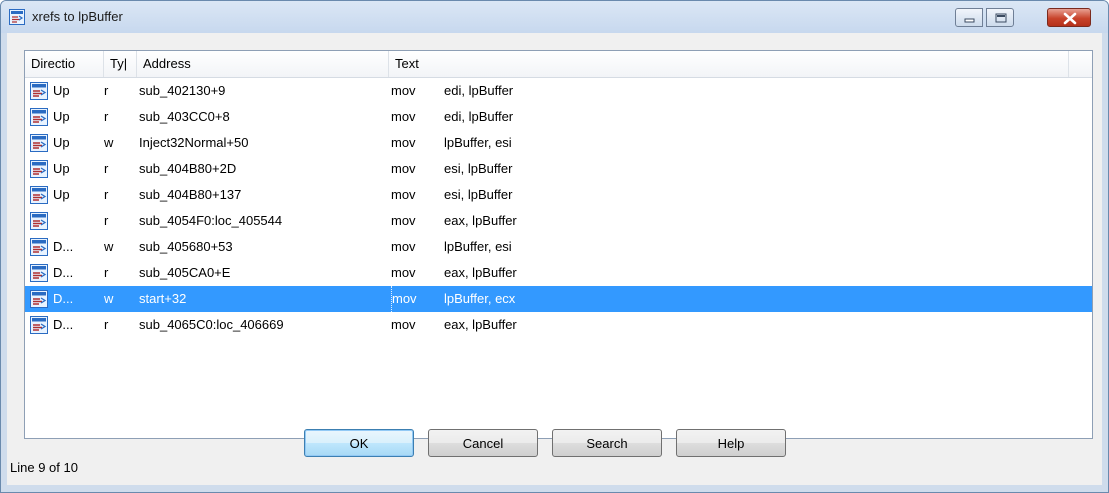  I want to click on cell-operands: lpBuffer, ecx, so click(480, 298).